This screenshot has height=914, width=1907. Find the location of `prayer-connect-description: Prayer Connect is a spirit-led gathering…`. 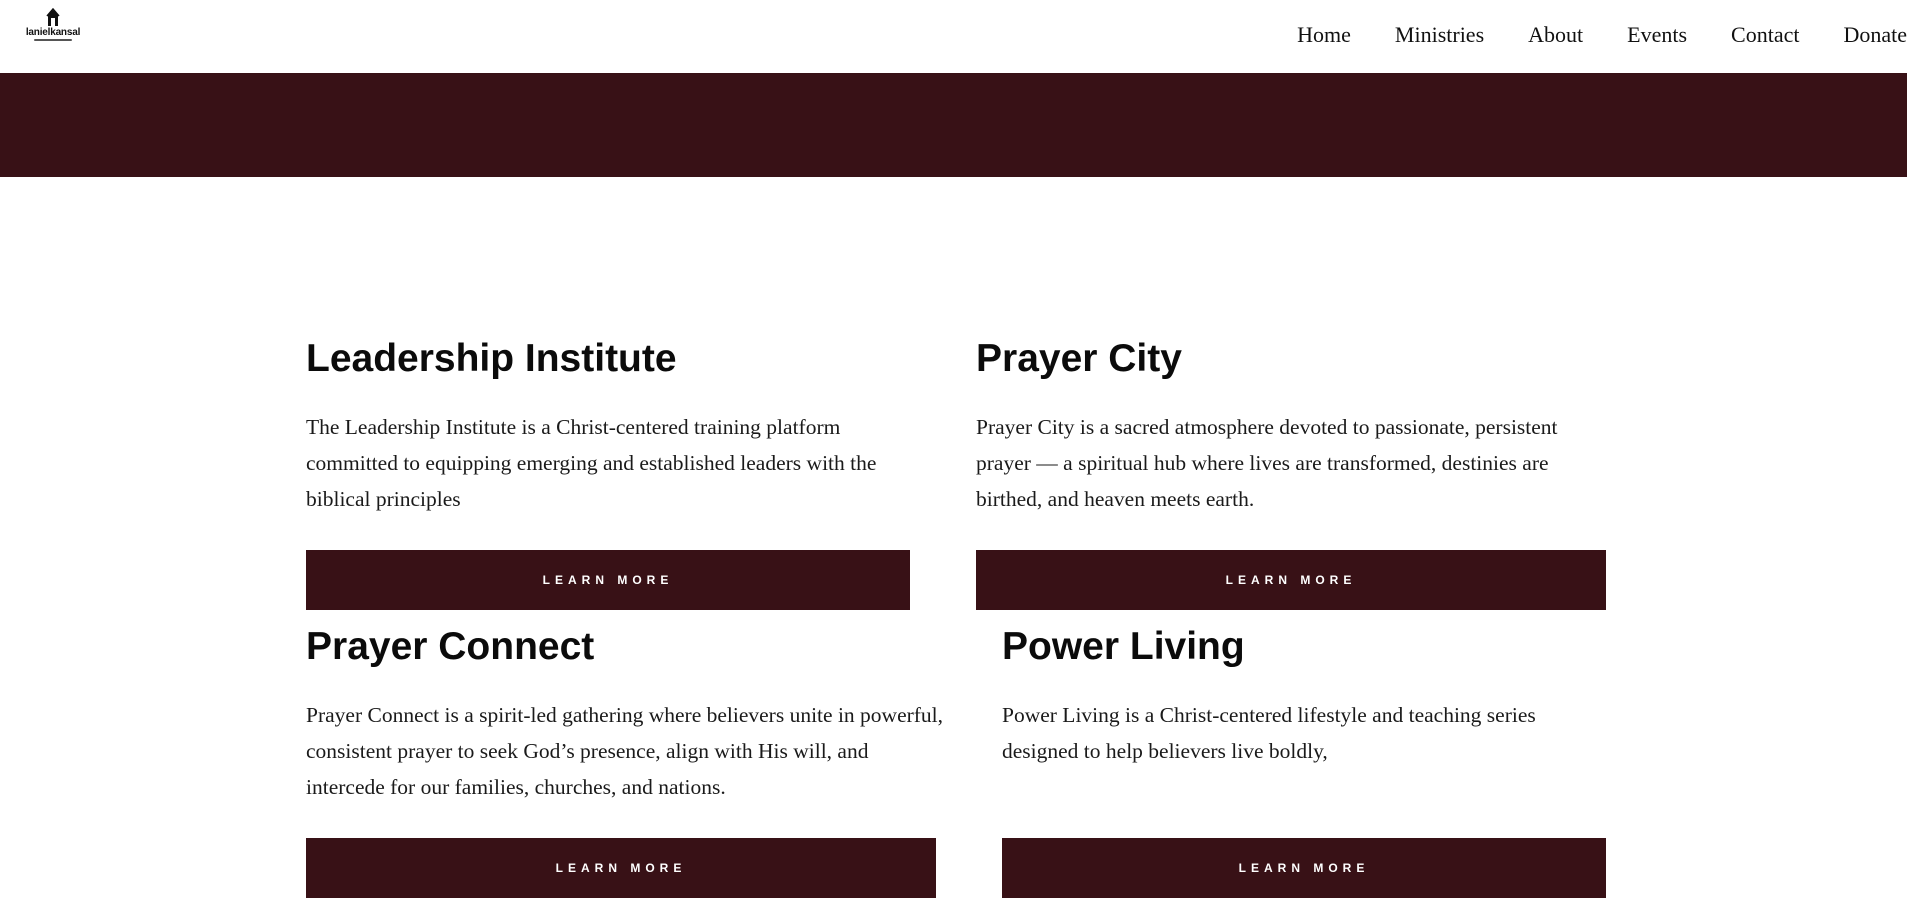

prayer-connect-description: Prayer Connect is a spirit-led gathering… is located at coordinates (625, 751).